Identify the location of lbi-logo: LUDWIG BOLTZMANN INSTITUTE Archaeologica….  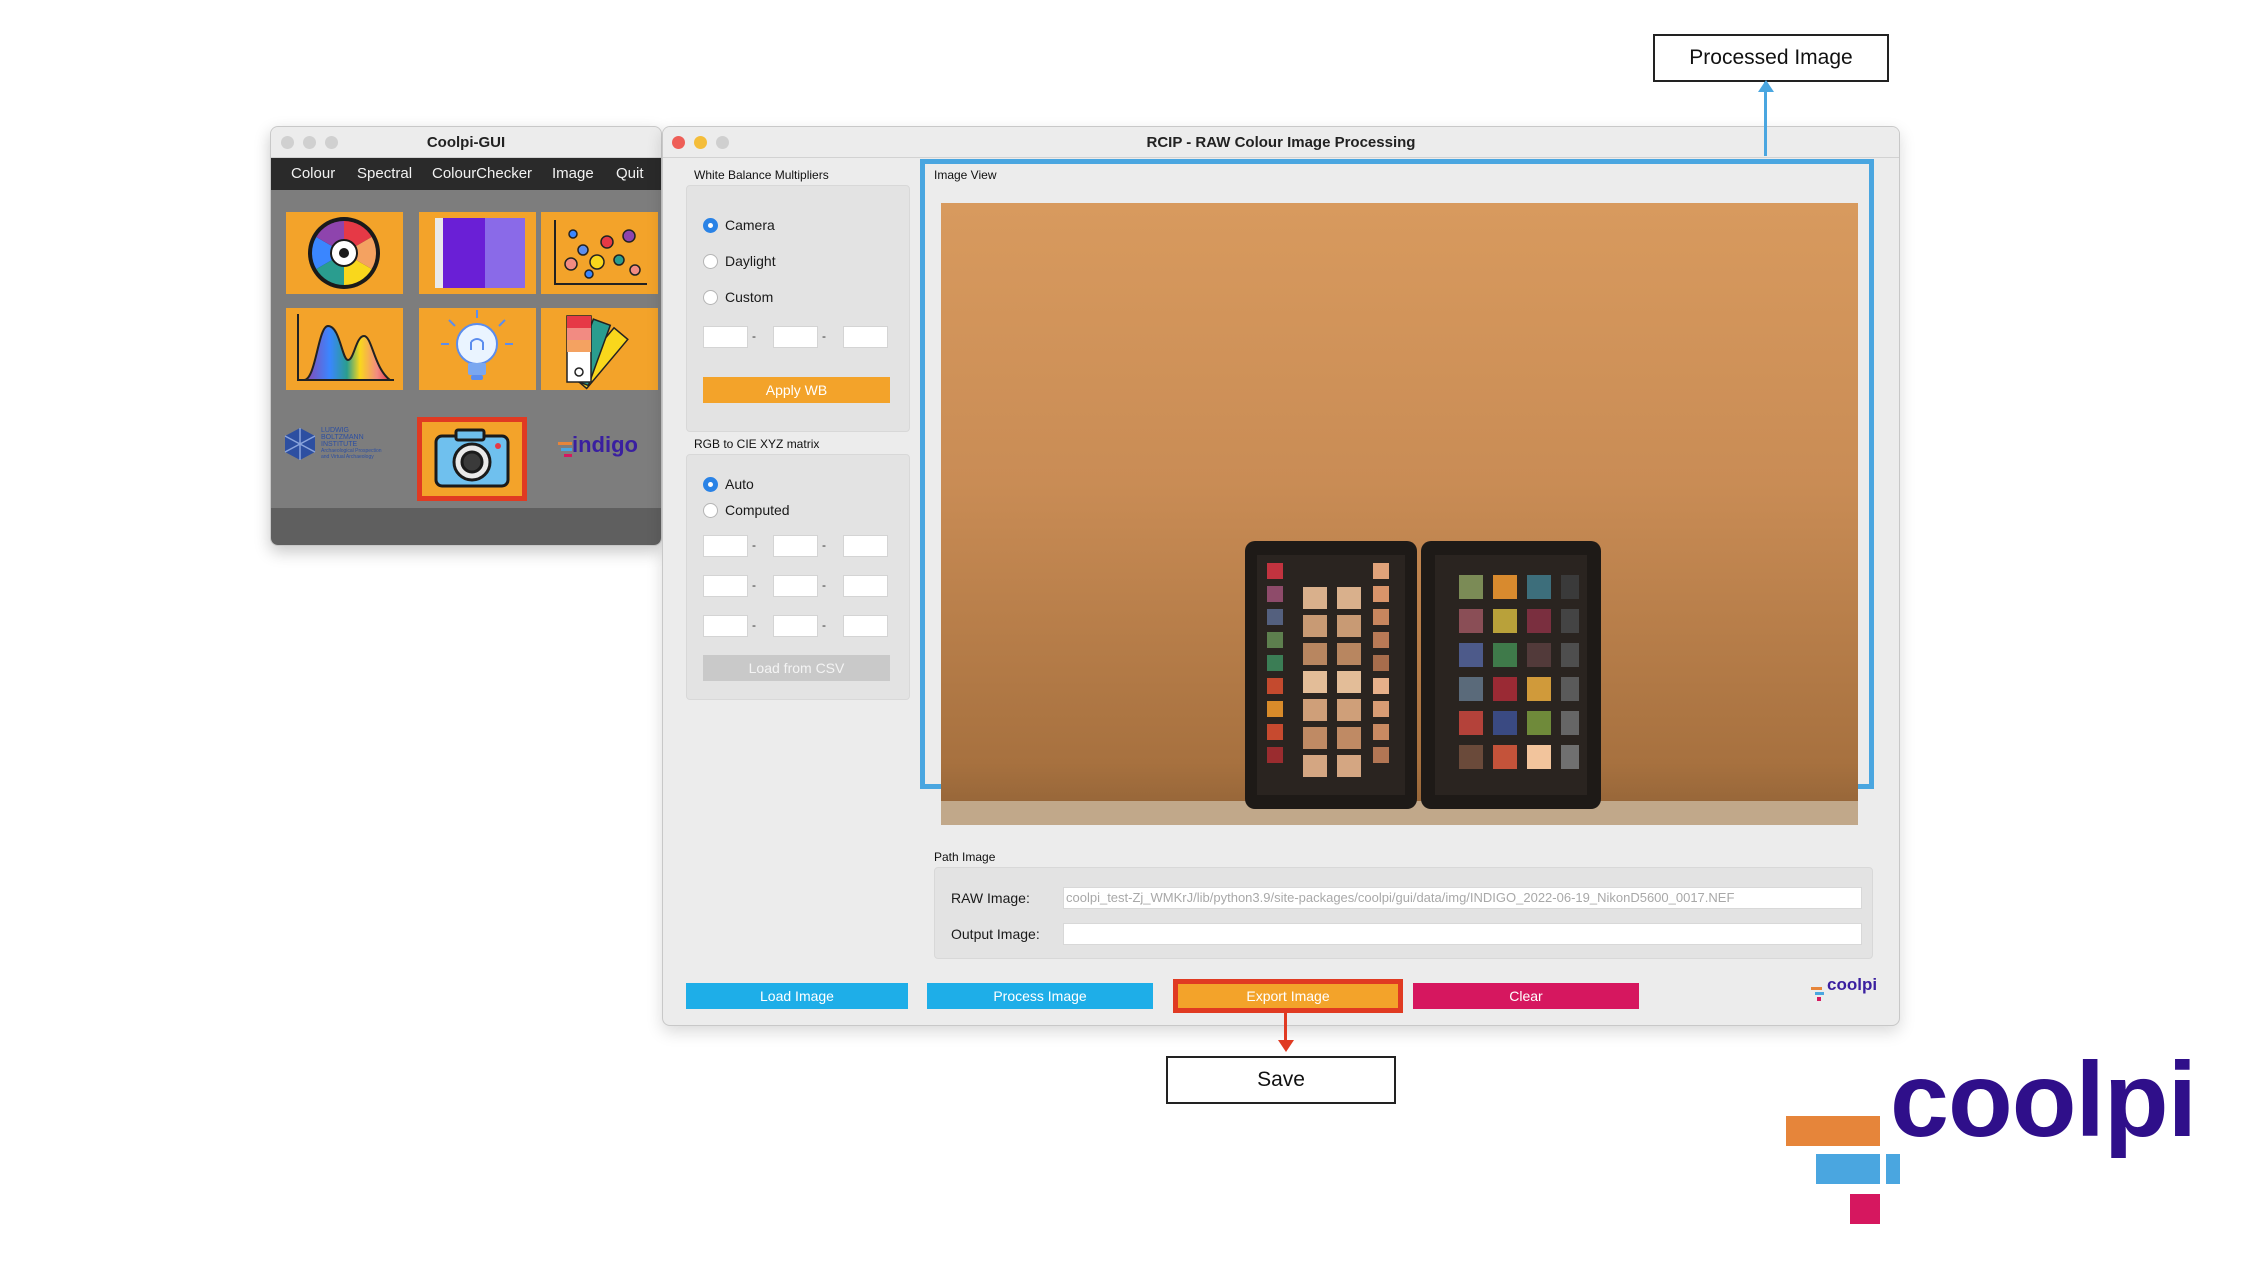
(344, 447).